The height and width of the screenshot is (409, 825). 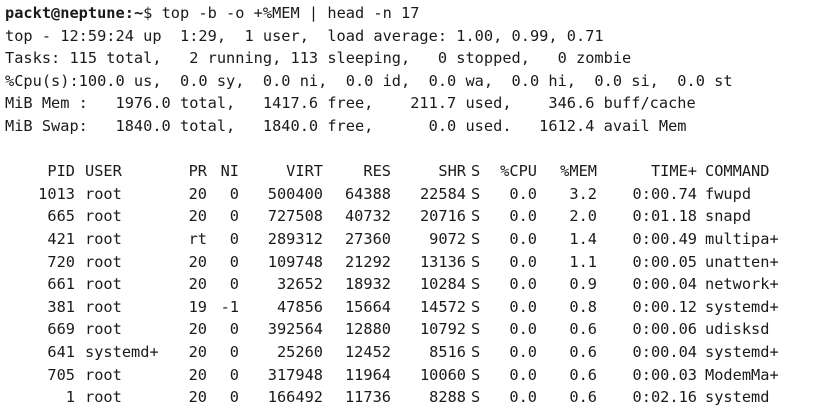 What do you see at coordinates (367, 351) in the screenshot?
I see `cell-res: 12452` at bounding box center [367, 351].